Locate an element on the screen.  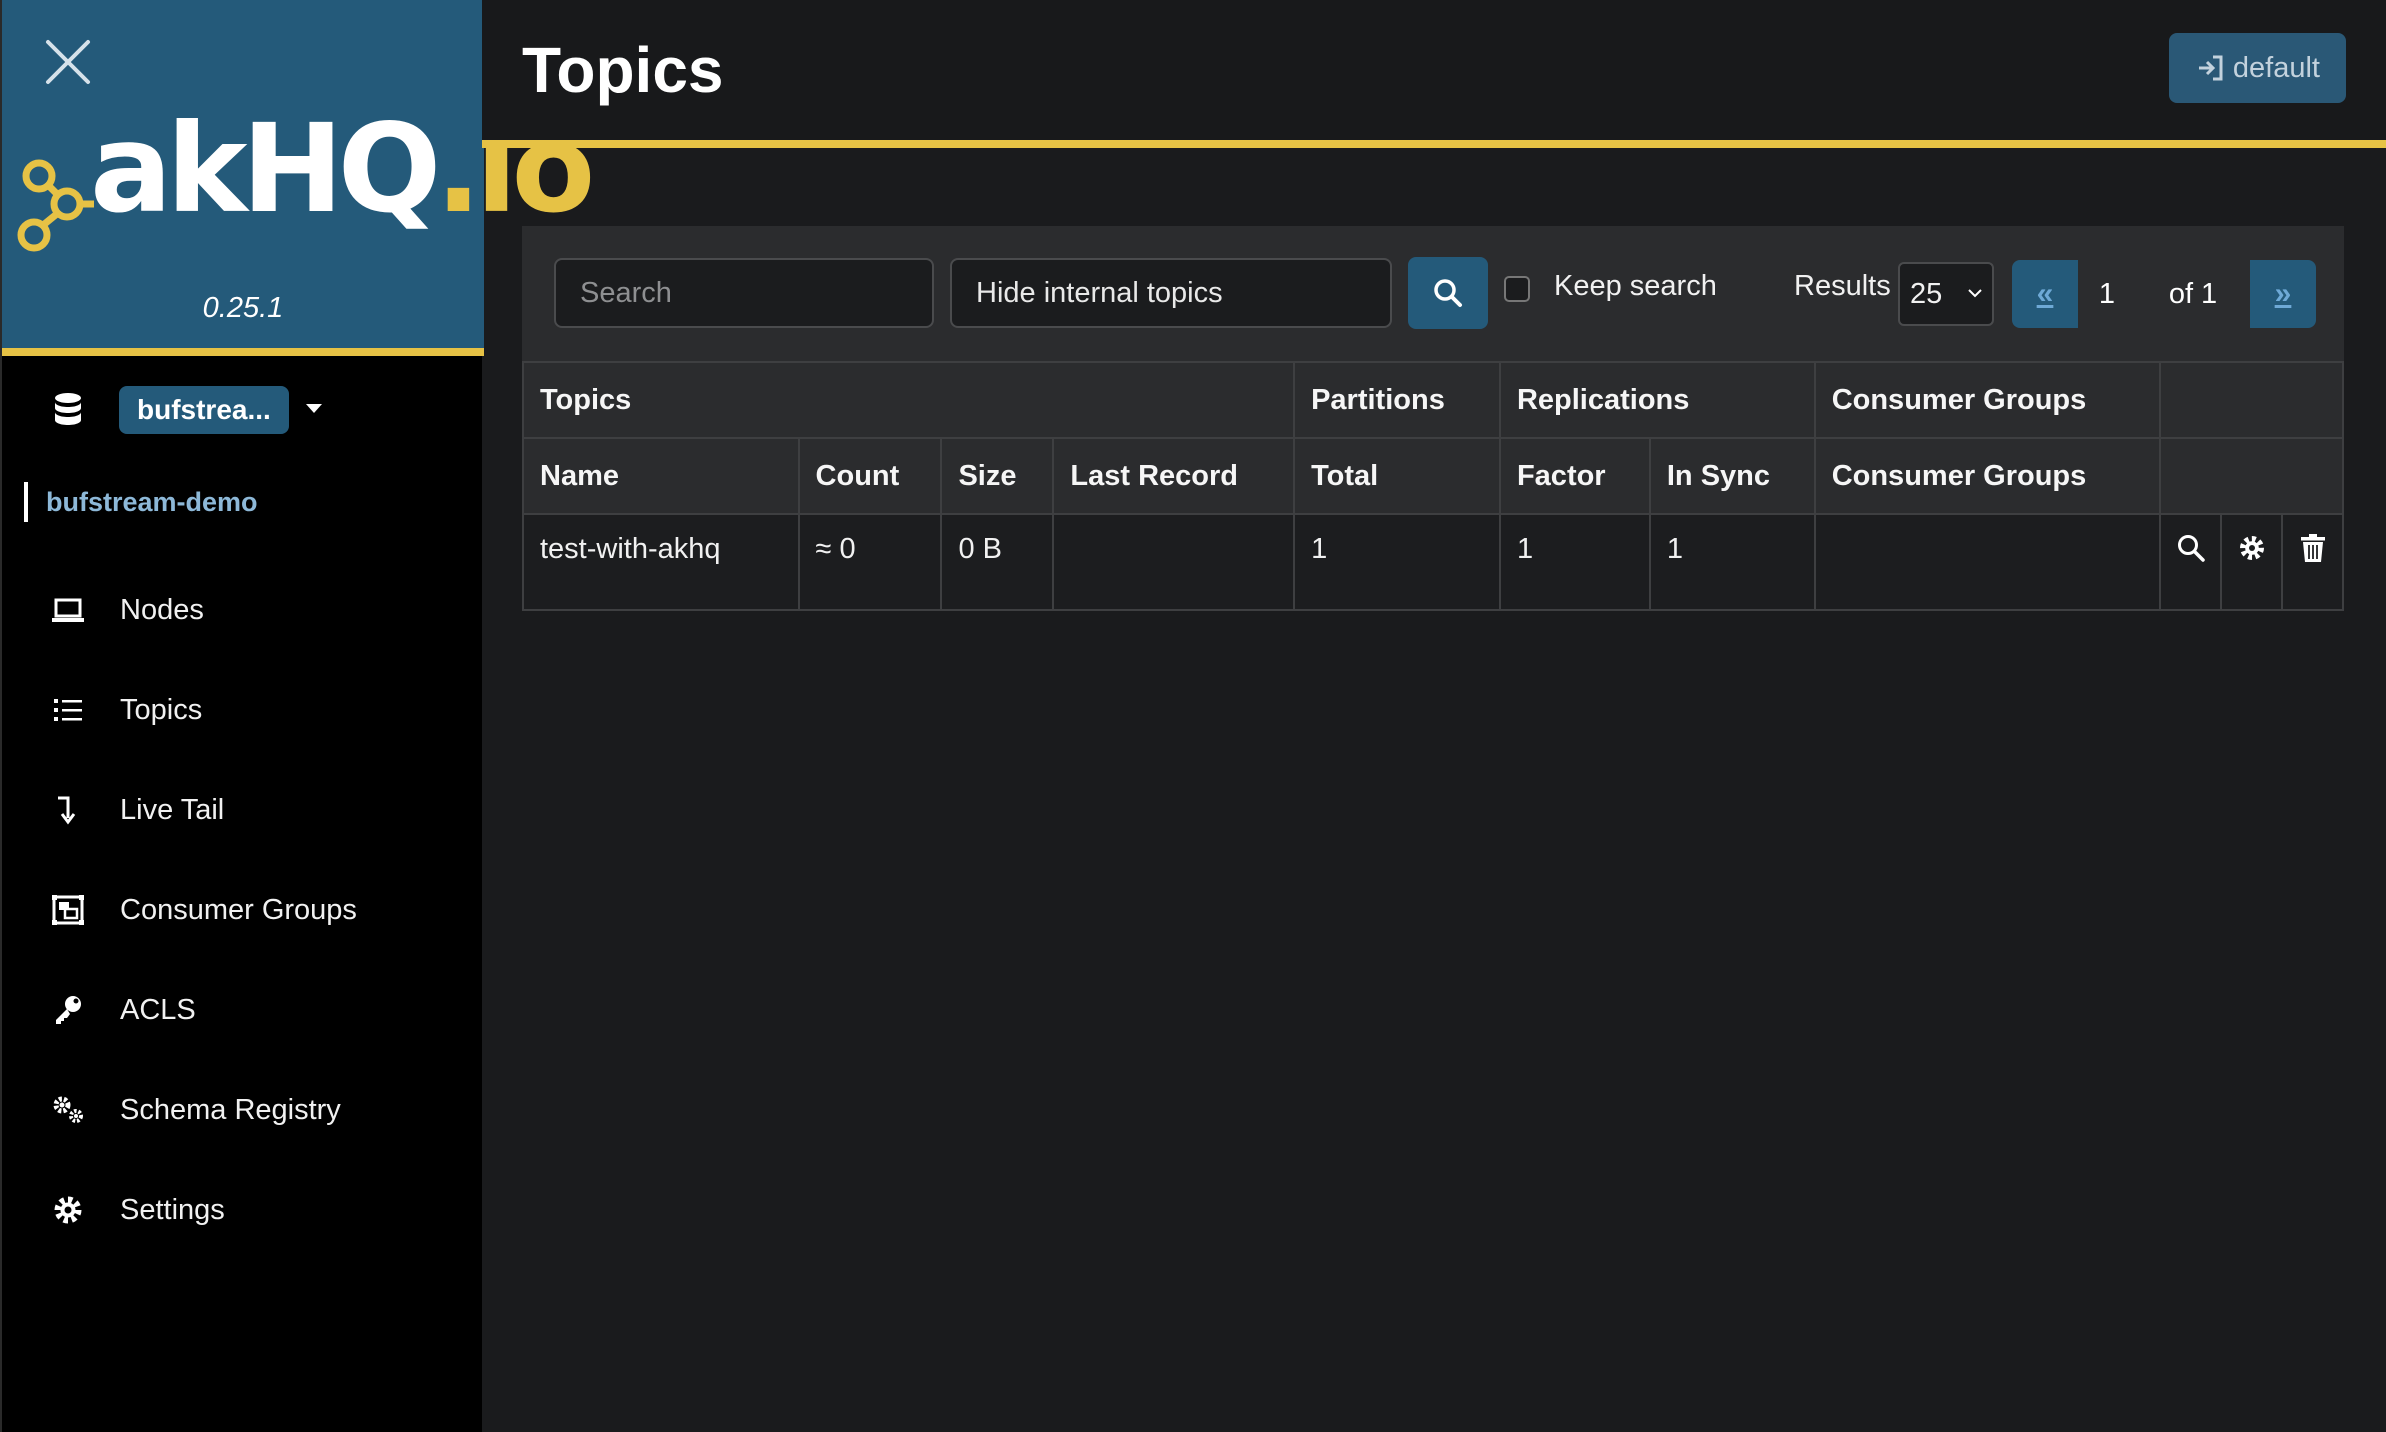
sidebar-item-live-tail: Live Tail is located at coordinates (243, 810).